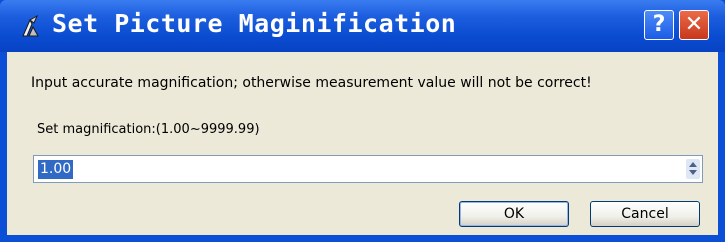  I want to click on arrow-up-icon, so click(693, 164).